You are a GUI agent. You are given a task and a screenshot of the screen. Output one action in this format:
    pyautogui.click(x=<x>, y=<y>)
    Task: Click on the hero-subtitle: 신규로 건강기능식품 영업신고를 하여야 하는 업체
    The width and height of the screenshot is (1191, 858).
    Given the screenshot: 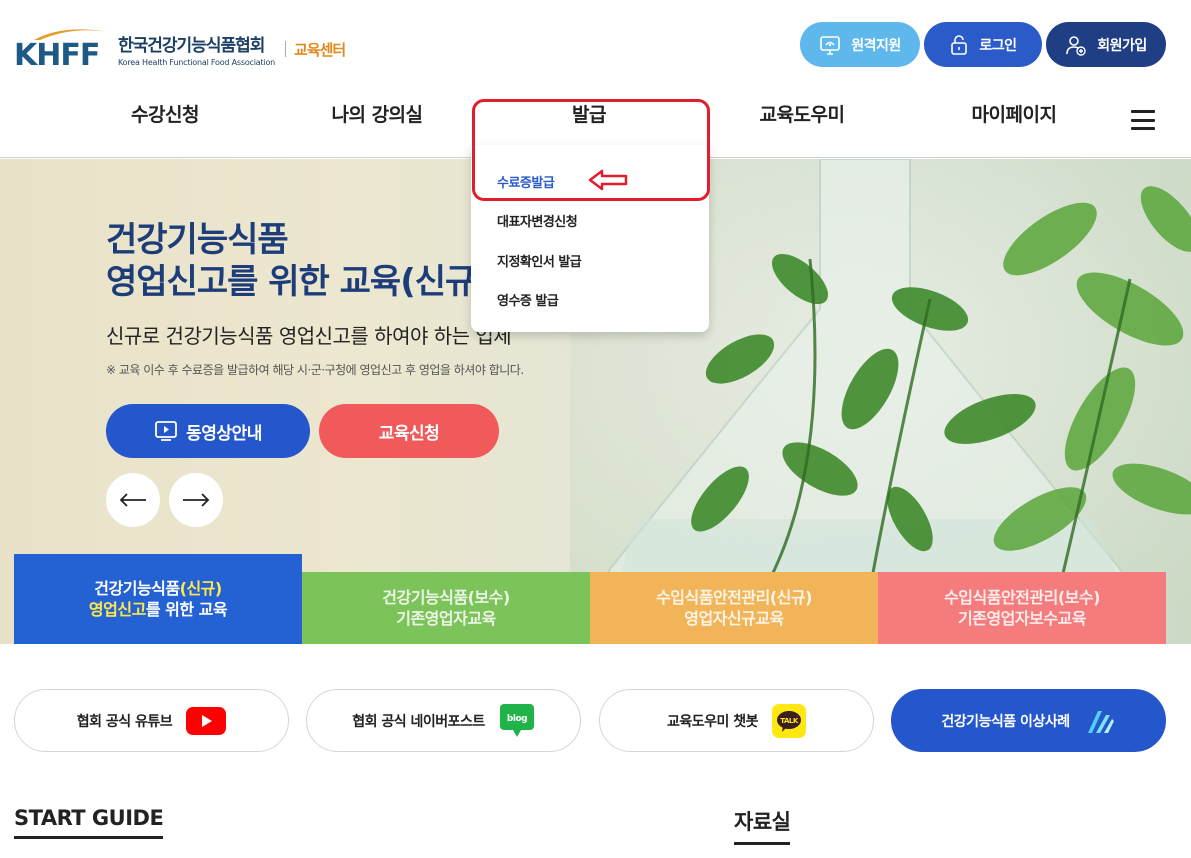 What is the action you would take?
    pyautogui.click(x=309, y=336)
    